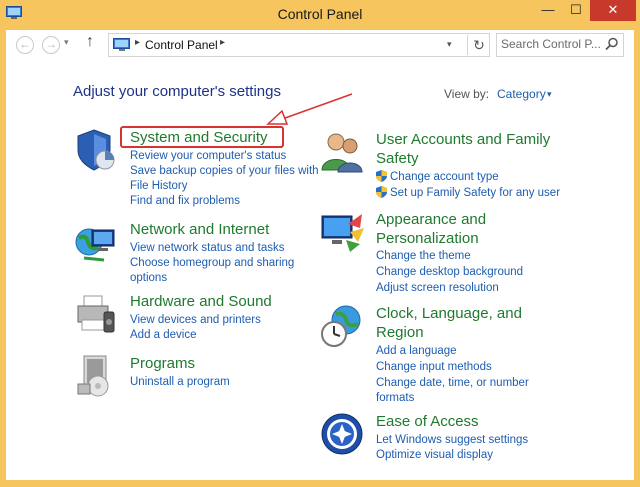  What do you see at coordinates (148, 278) in the screenshot?
I see `homegroup-sharing-link-line2: options` at bounding box center [148, 278].